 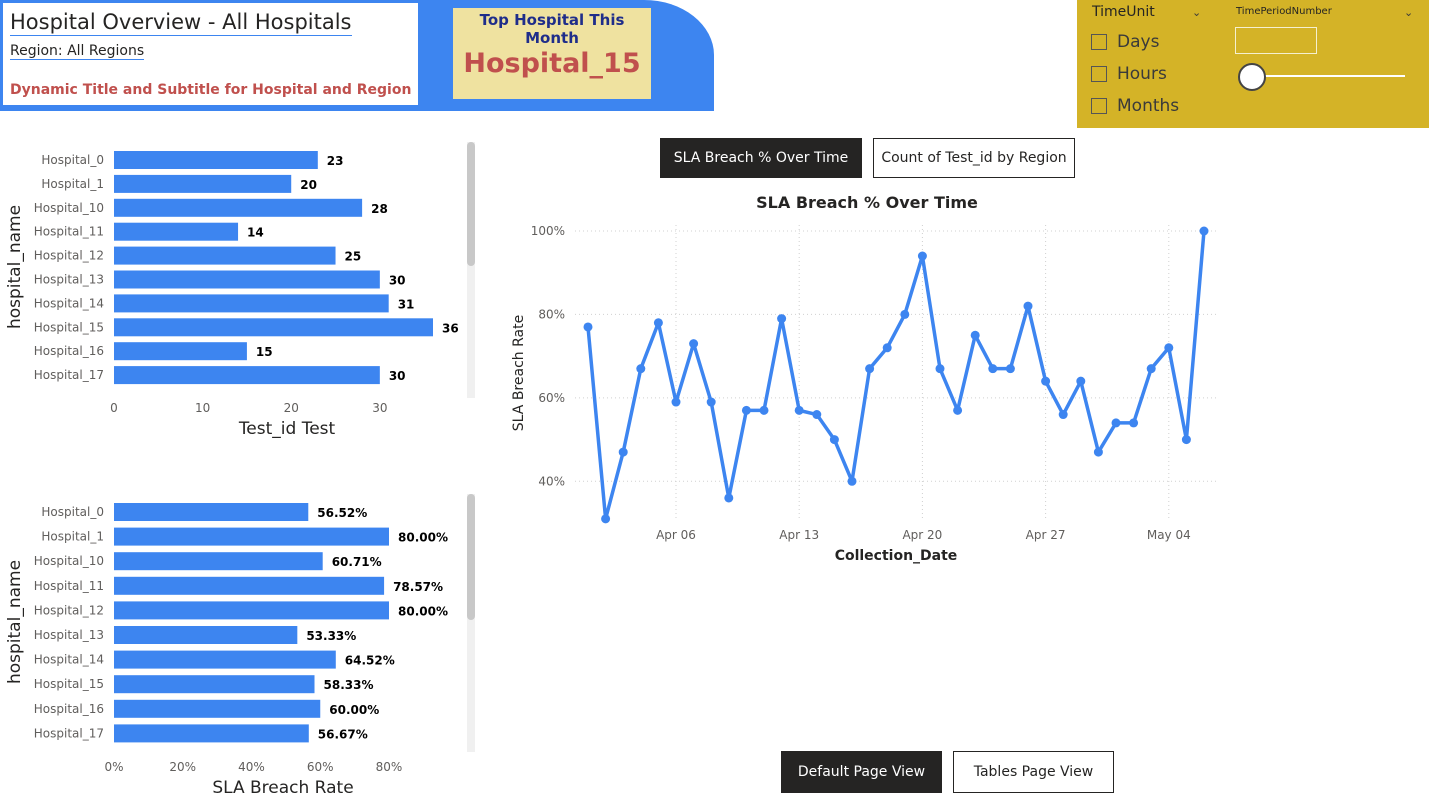 What do you see at coordinates (77, 51) in the screenshot?
I see `region-subtitle: Region: All Regions` at bounding box center [77, 51].